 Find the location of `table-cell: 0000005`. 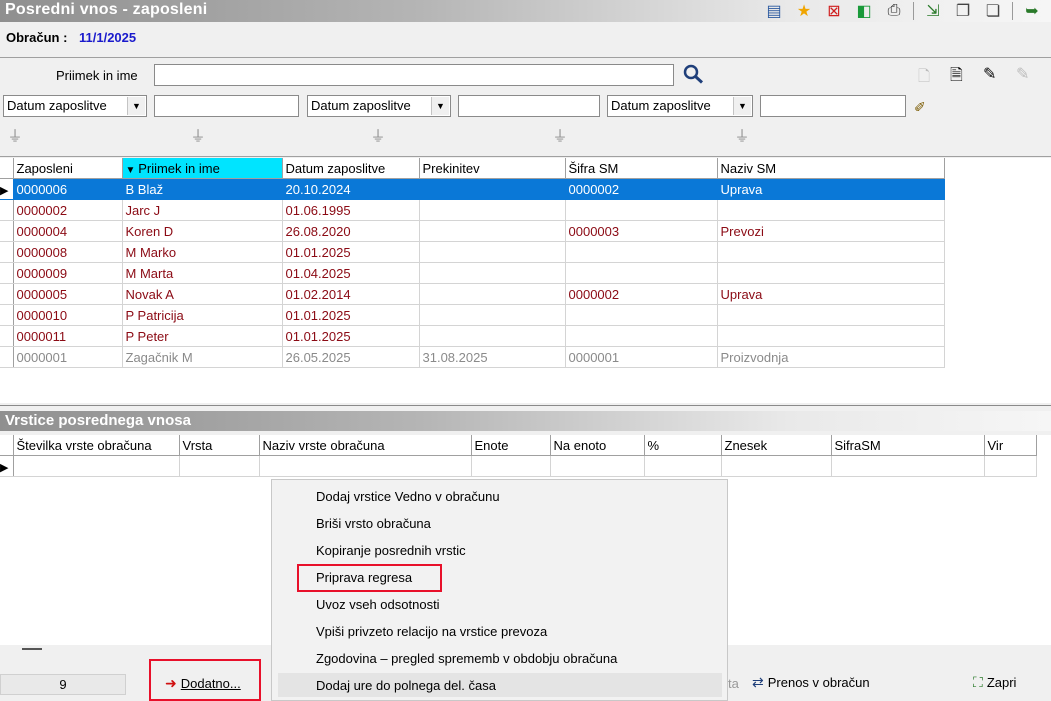

table-cell: 0000005 is located at coordinates (68, 294).